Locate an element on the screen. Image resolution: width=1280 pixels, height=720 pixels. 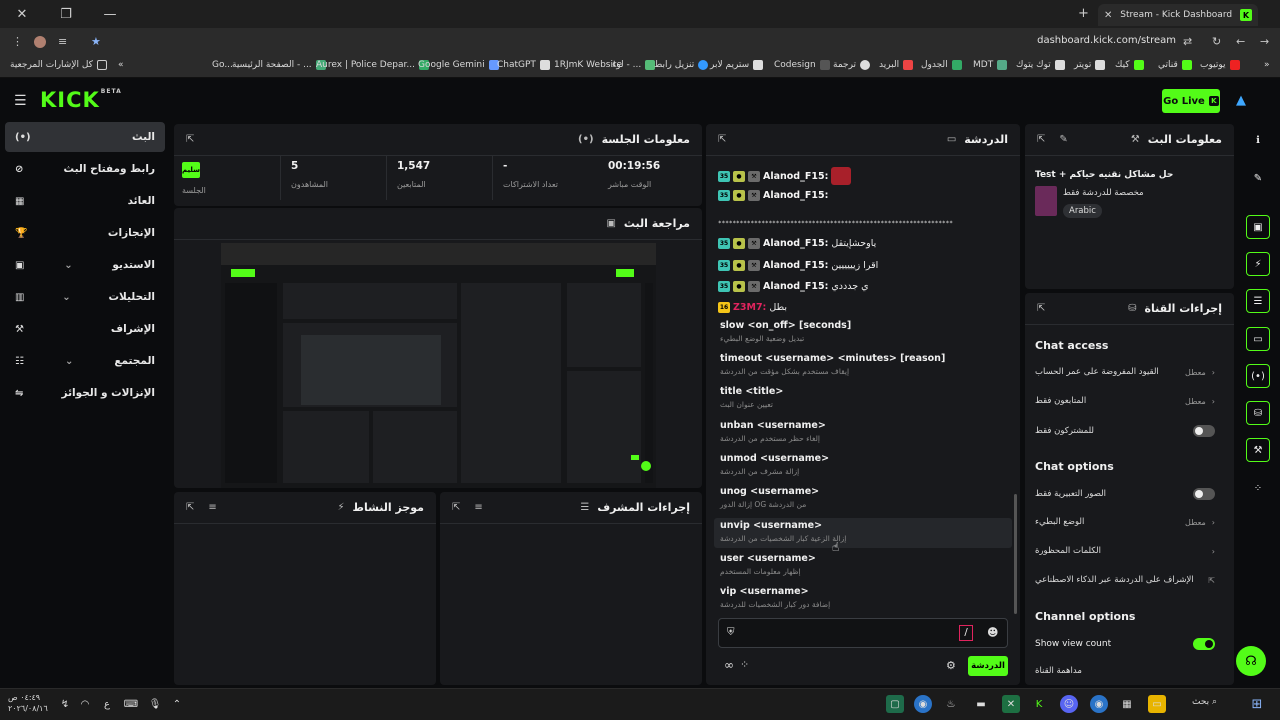
store-icon: ▦ is located at coordinates (1127, 704).